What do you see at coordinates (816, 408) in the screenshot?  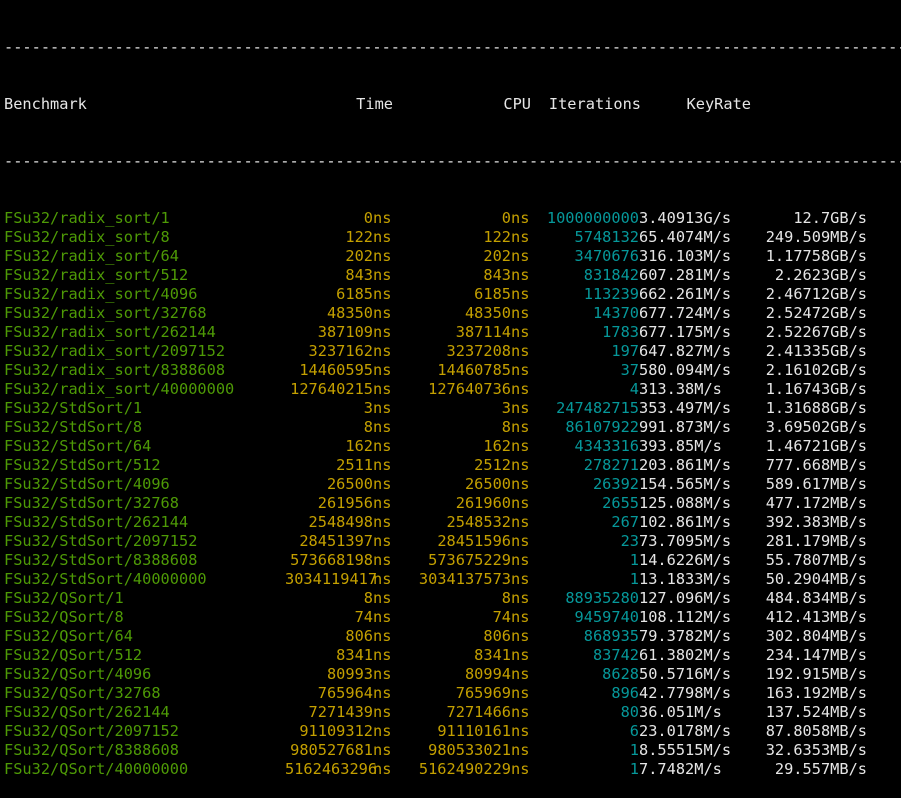 I see `byterate-value: 1.31688GB/s` at bounding box center [816, 408].